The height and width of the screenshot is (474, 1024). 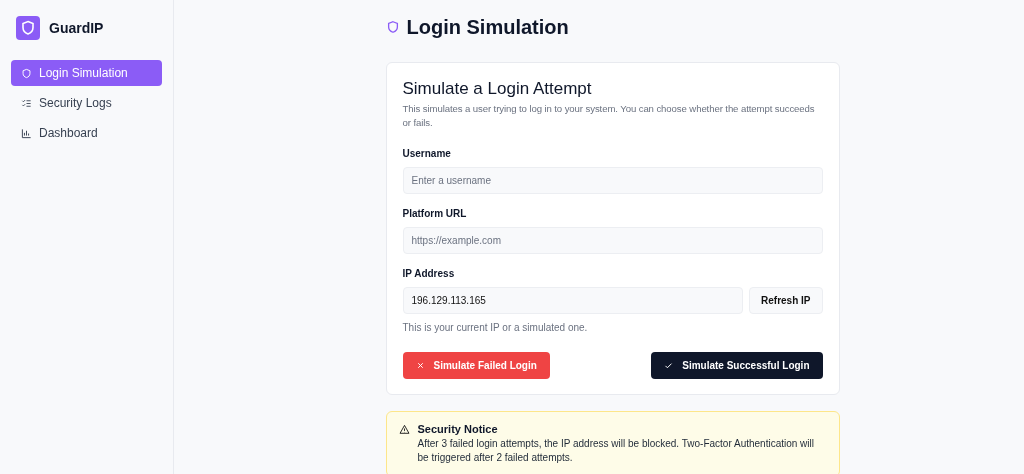 What do you see at coordinates (573, 300) in the screenshot?
I see `input-field: 196.129.113.165` at bounding box center [573, 300].